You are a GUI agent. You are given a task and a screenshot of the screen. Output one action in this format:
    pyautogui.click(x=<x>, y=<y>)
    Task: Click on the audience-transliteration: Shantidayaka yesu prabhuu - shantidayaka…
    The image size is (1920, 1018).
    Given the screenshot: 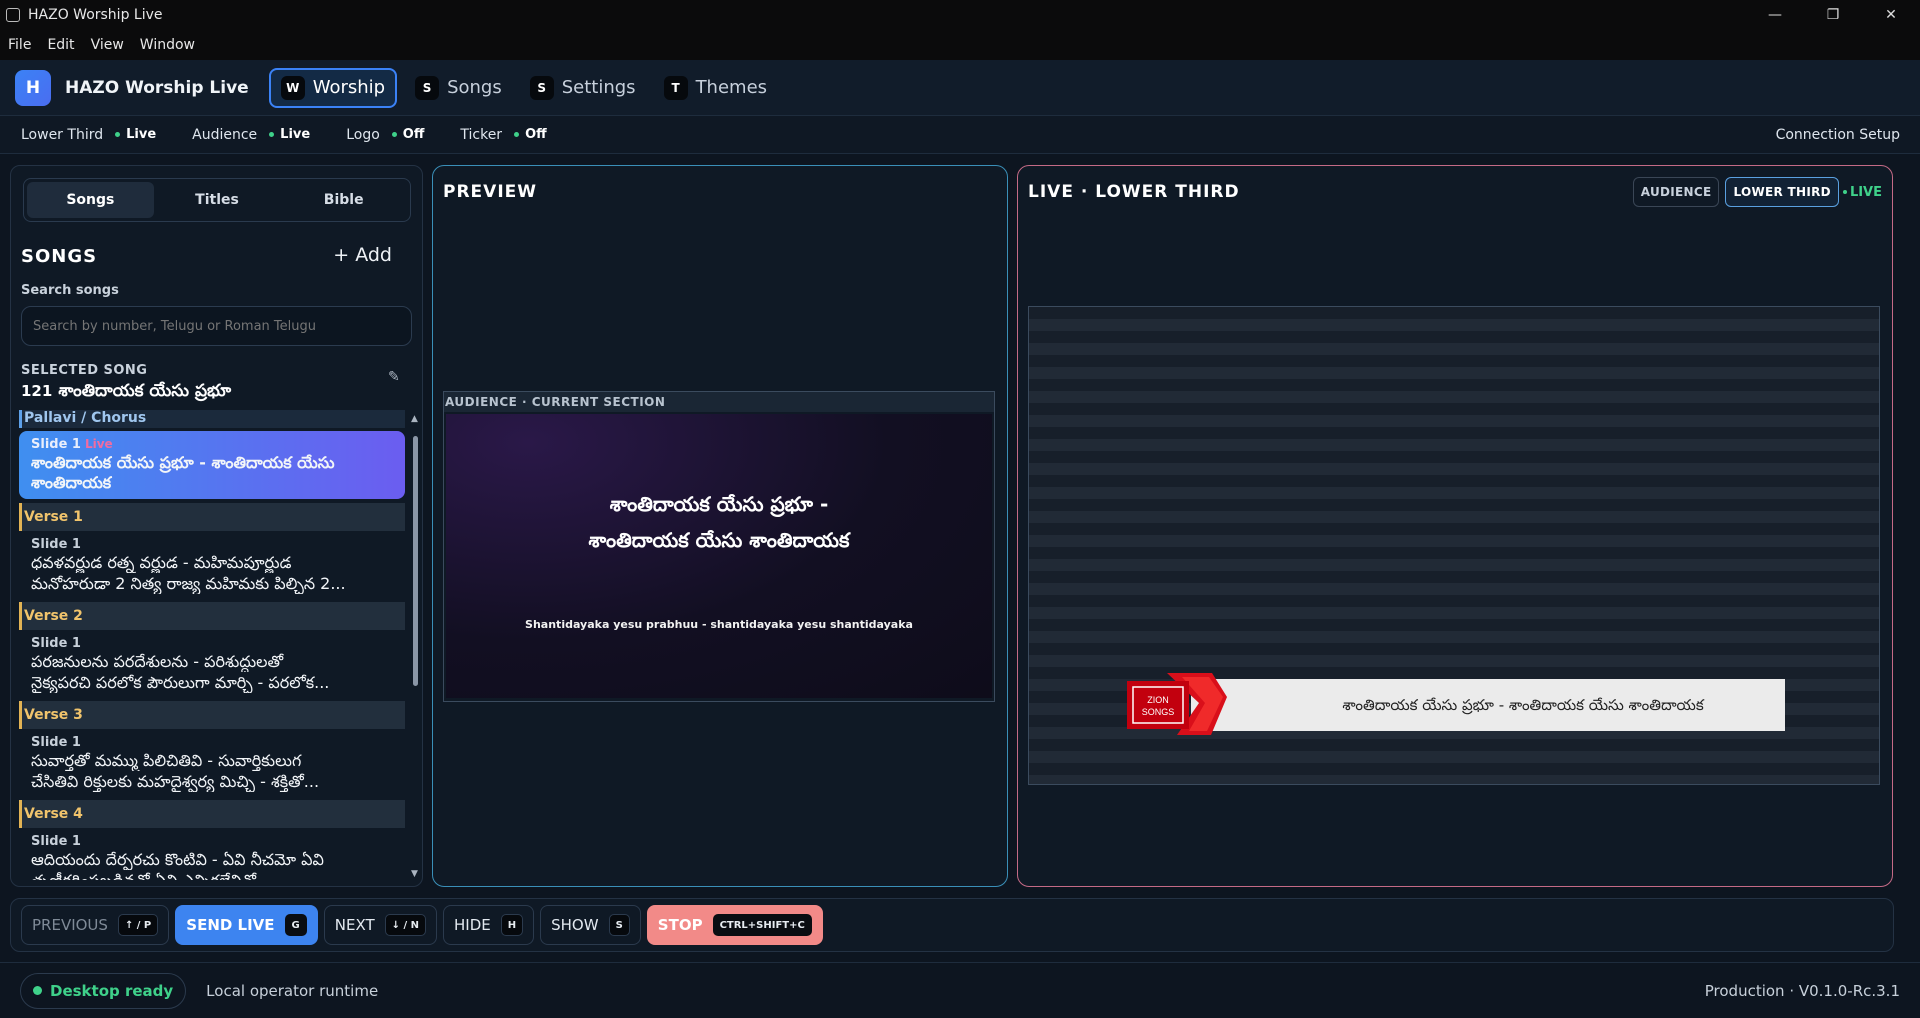 What is the action you would take?
    pyautogui.click(x=719, y=624)
    